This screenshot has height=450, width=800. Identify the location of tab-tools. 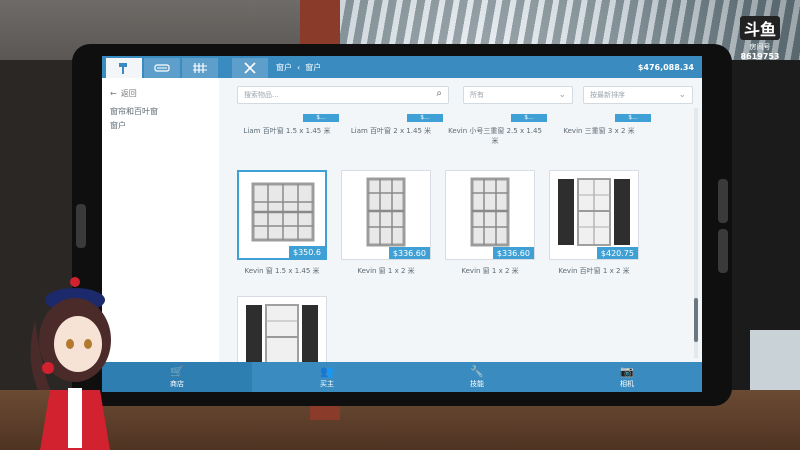
(250, 68).